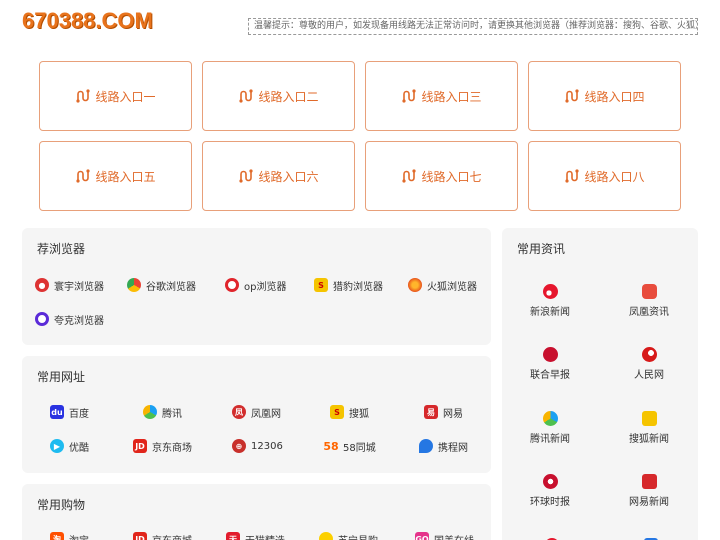 This screenshot has height=540, width=720. Describe the element at coordinates (150, 412) in the screenshot. I see `tencent-icon` at that location.